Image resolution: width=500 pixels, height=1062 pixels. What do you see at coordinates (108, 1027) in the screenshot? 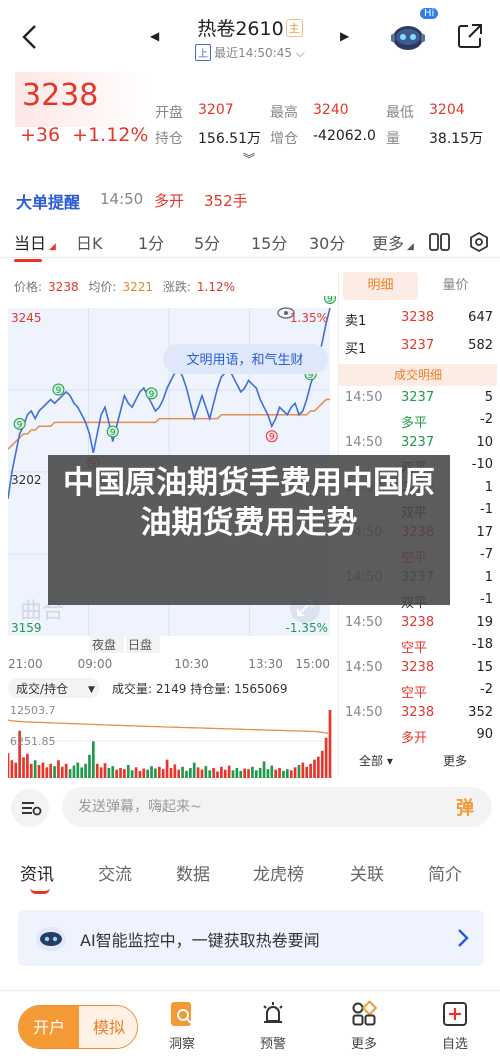
I see `simulate-button: 模拟` at bounding box center [108, 1027].